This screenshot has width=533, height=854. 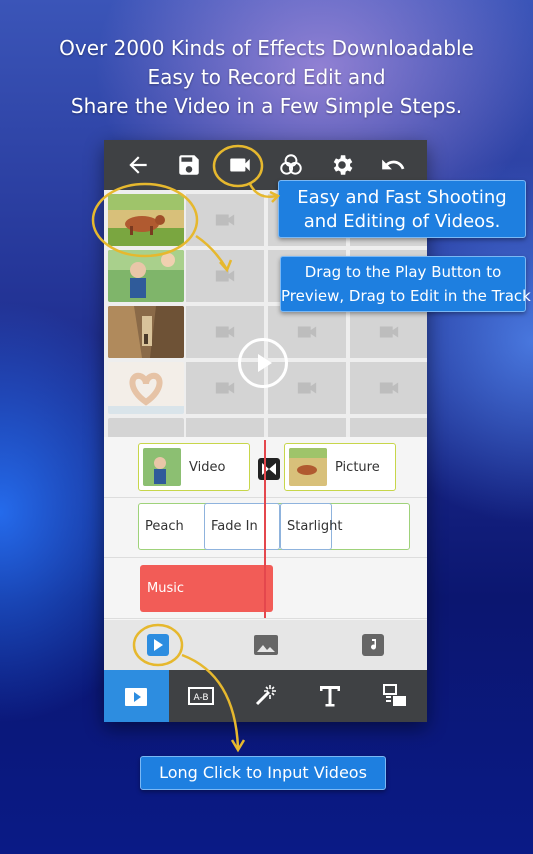 I want to click on thumbnail-partial, so click(x=146, y=427).